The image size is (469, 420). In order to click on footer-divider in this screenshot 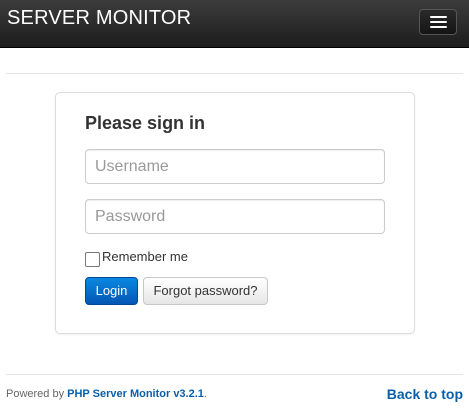, I will do `click(234, 374)`.